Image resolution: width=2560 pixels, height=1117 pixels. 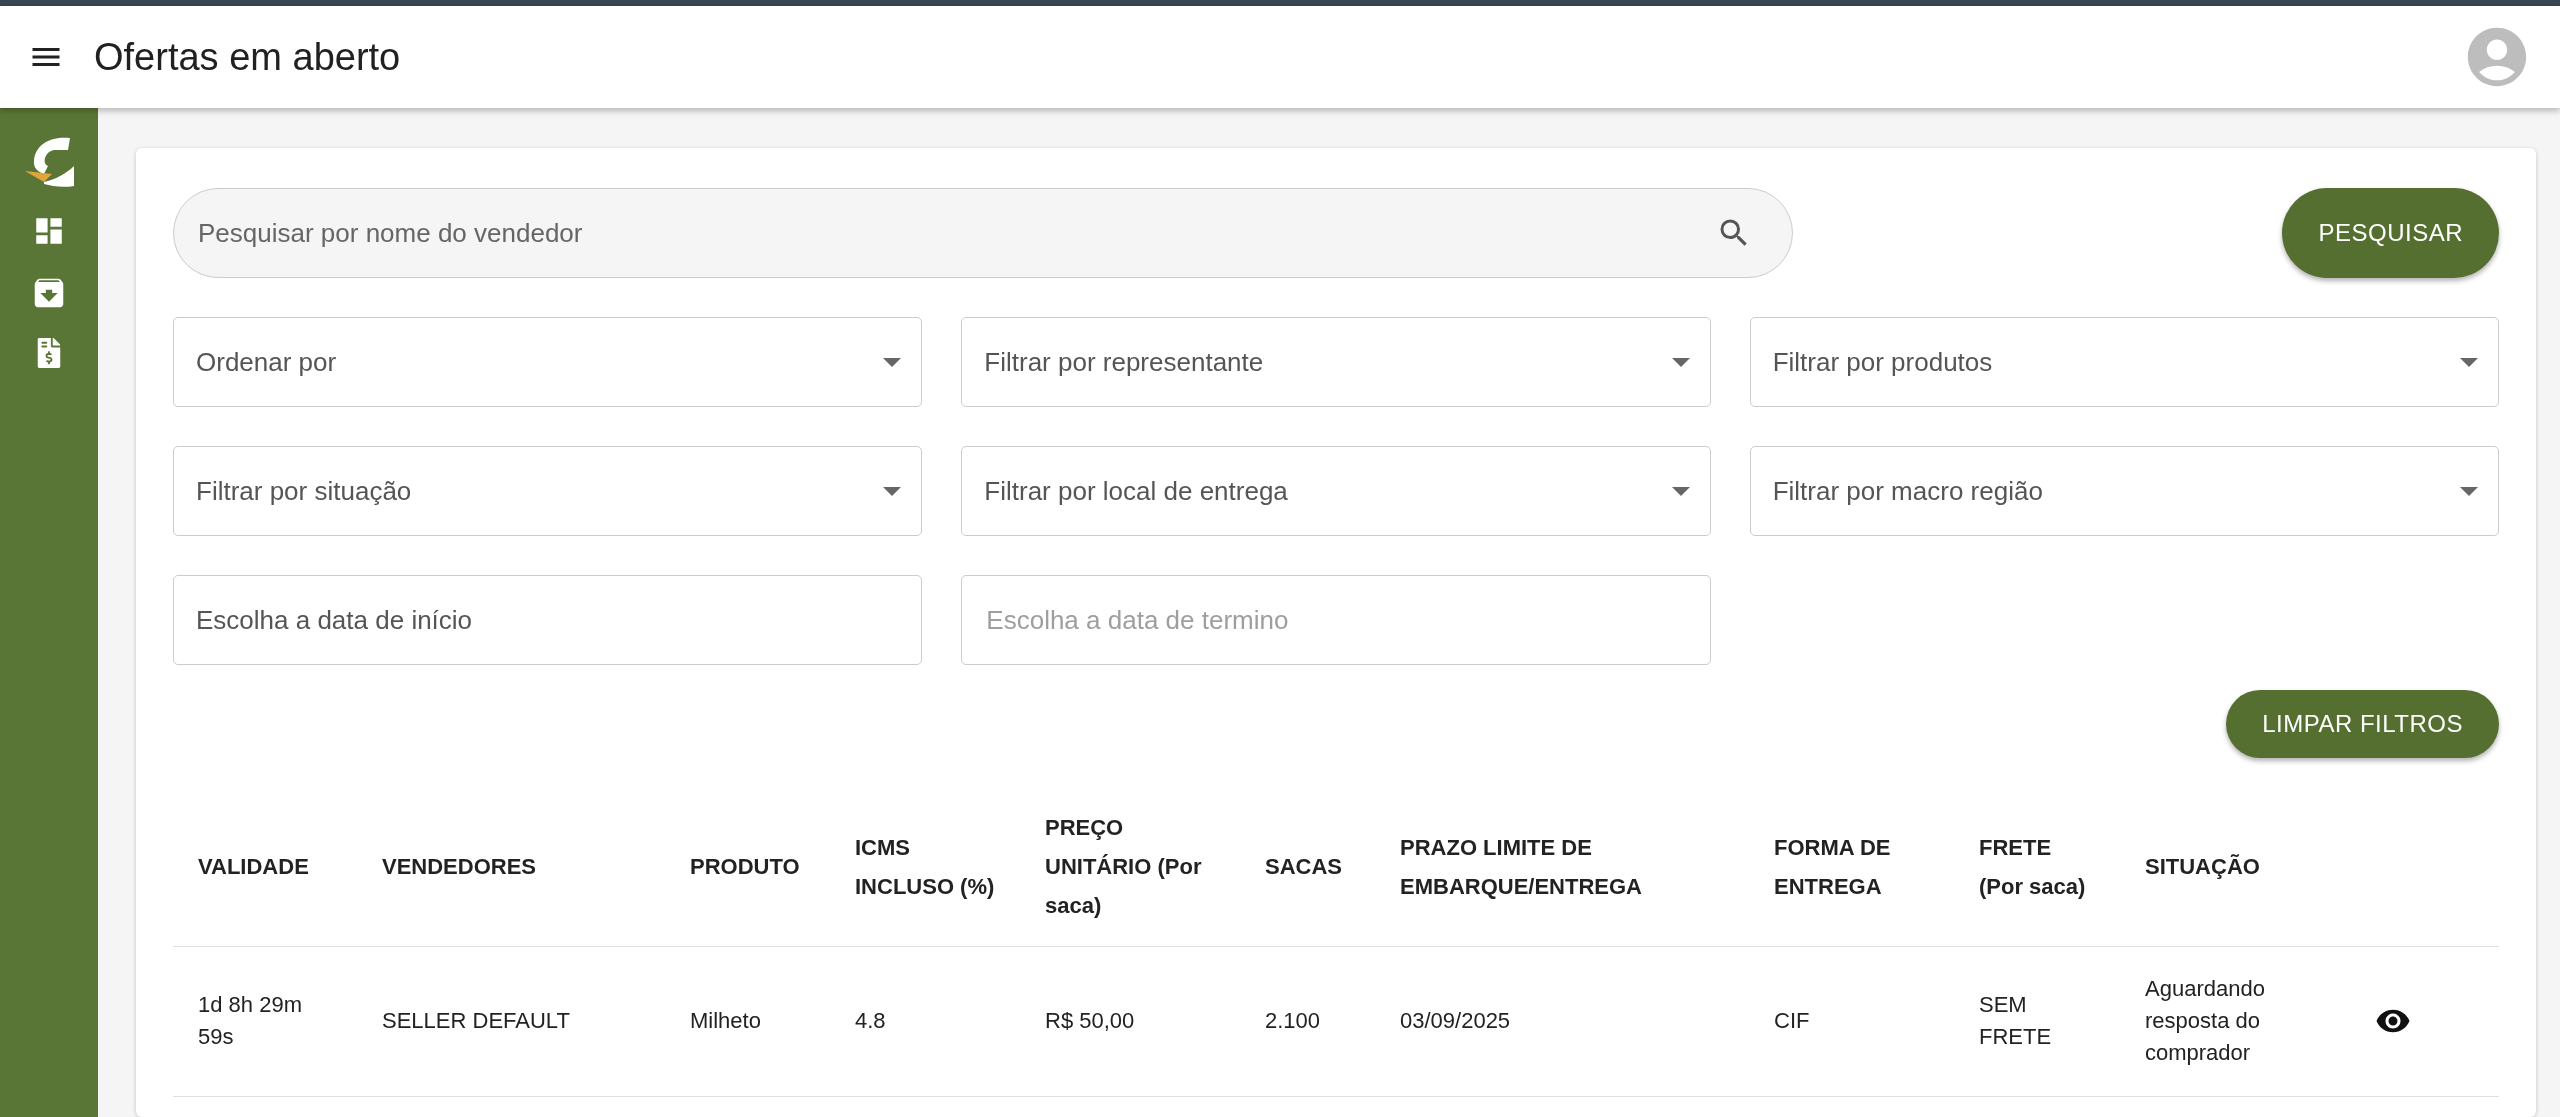 What do you see at coordinates (511, 867) in the screenshot?
I see `column-header: VENDEDORES` at bounding box center [511, 867].